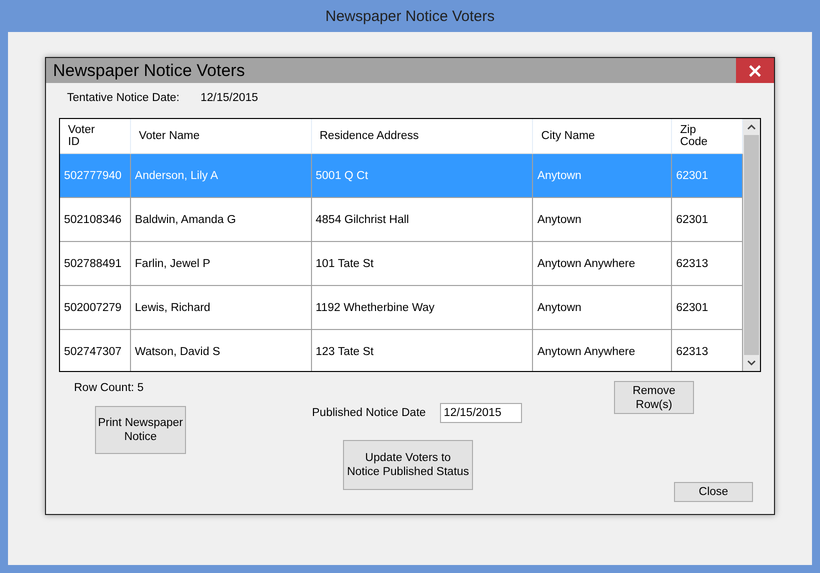  Describe the element at coordinates (342, 176) in the screenshot. I see `table-cell: 5001 Q Ct` at that location.